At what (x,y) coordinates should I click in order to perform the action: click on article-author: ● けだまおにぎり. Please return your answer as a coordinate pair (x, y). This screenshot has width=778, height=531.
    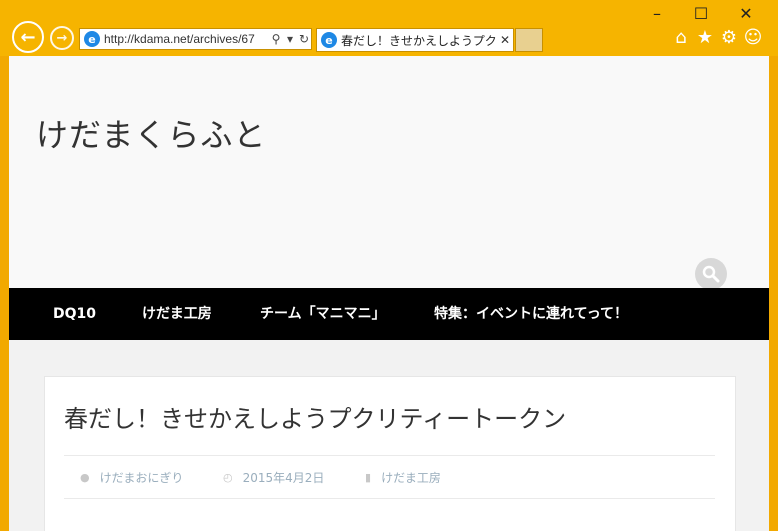
    Looking at the image, I should click on (131, 477).